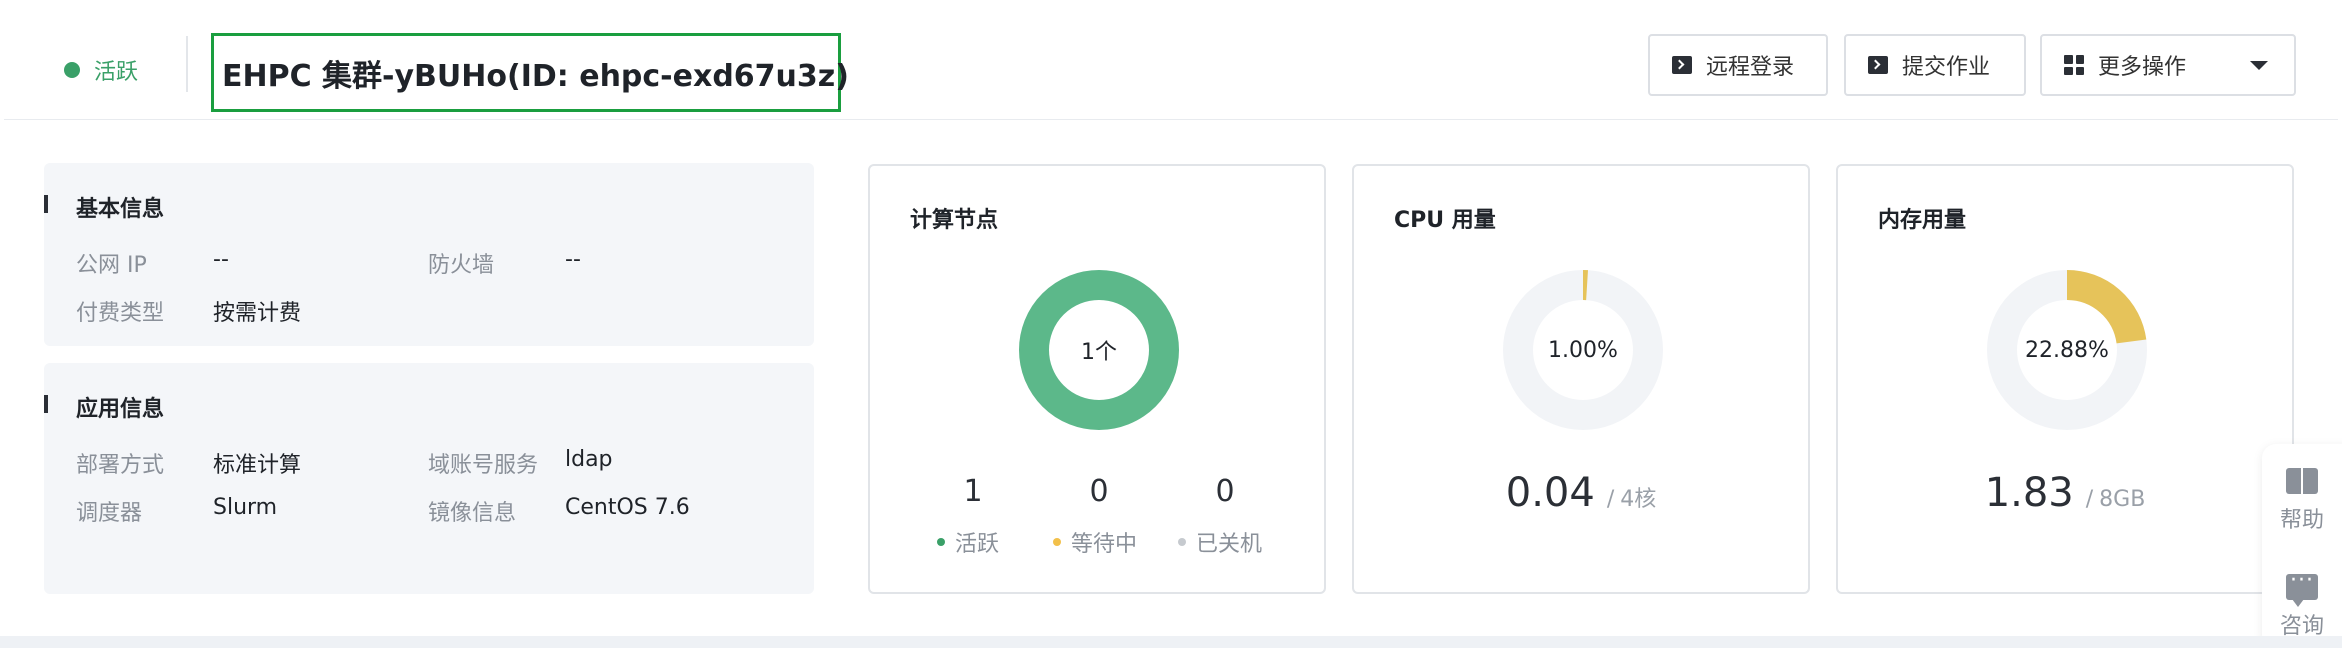 This screenshot has width=2342, height=648. What do you see at coordinates (1583, 350) in the screenshot?
I see `cpu-percent-label: 1.00%` at bounding box center [1583, 350].